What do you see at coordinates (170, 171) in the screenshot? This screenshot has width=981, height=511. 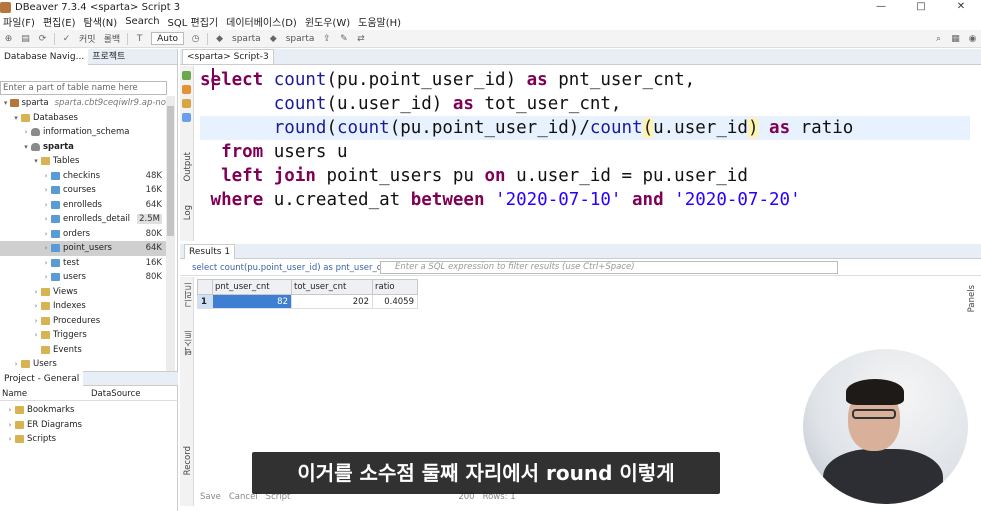 I see `scrollbar-thumb` at bounding box center [170, 171].